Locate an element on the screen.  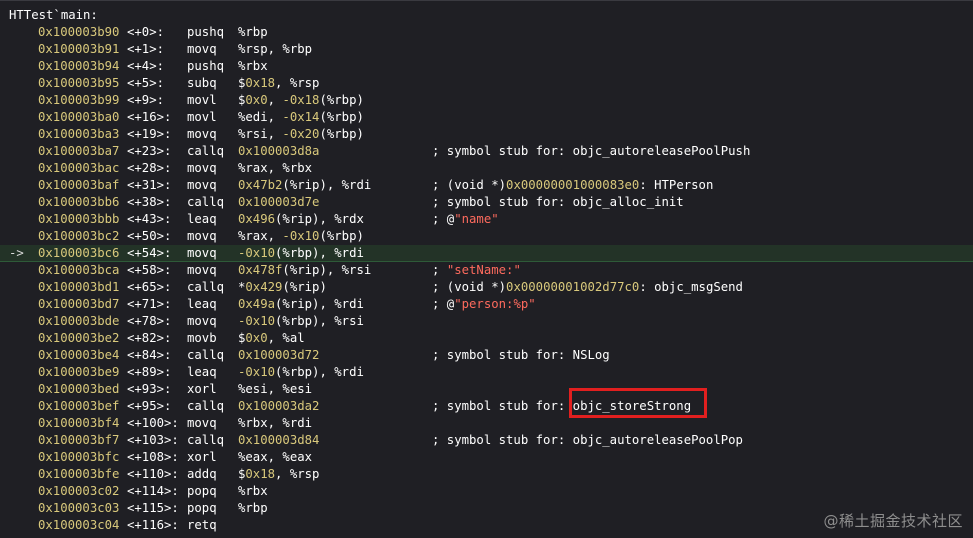
operands-segment: 0x100003d72 is located at coordinates (279, 355).